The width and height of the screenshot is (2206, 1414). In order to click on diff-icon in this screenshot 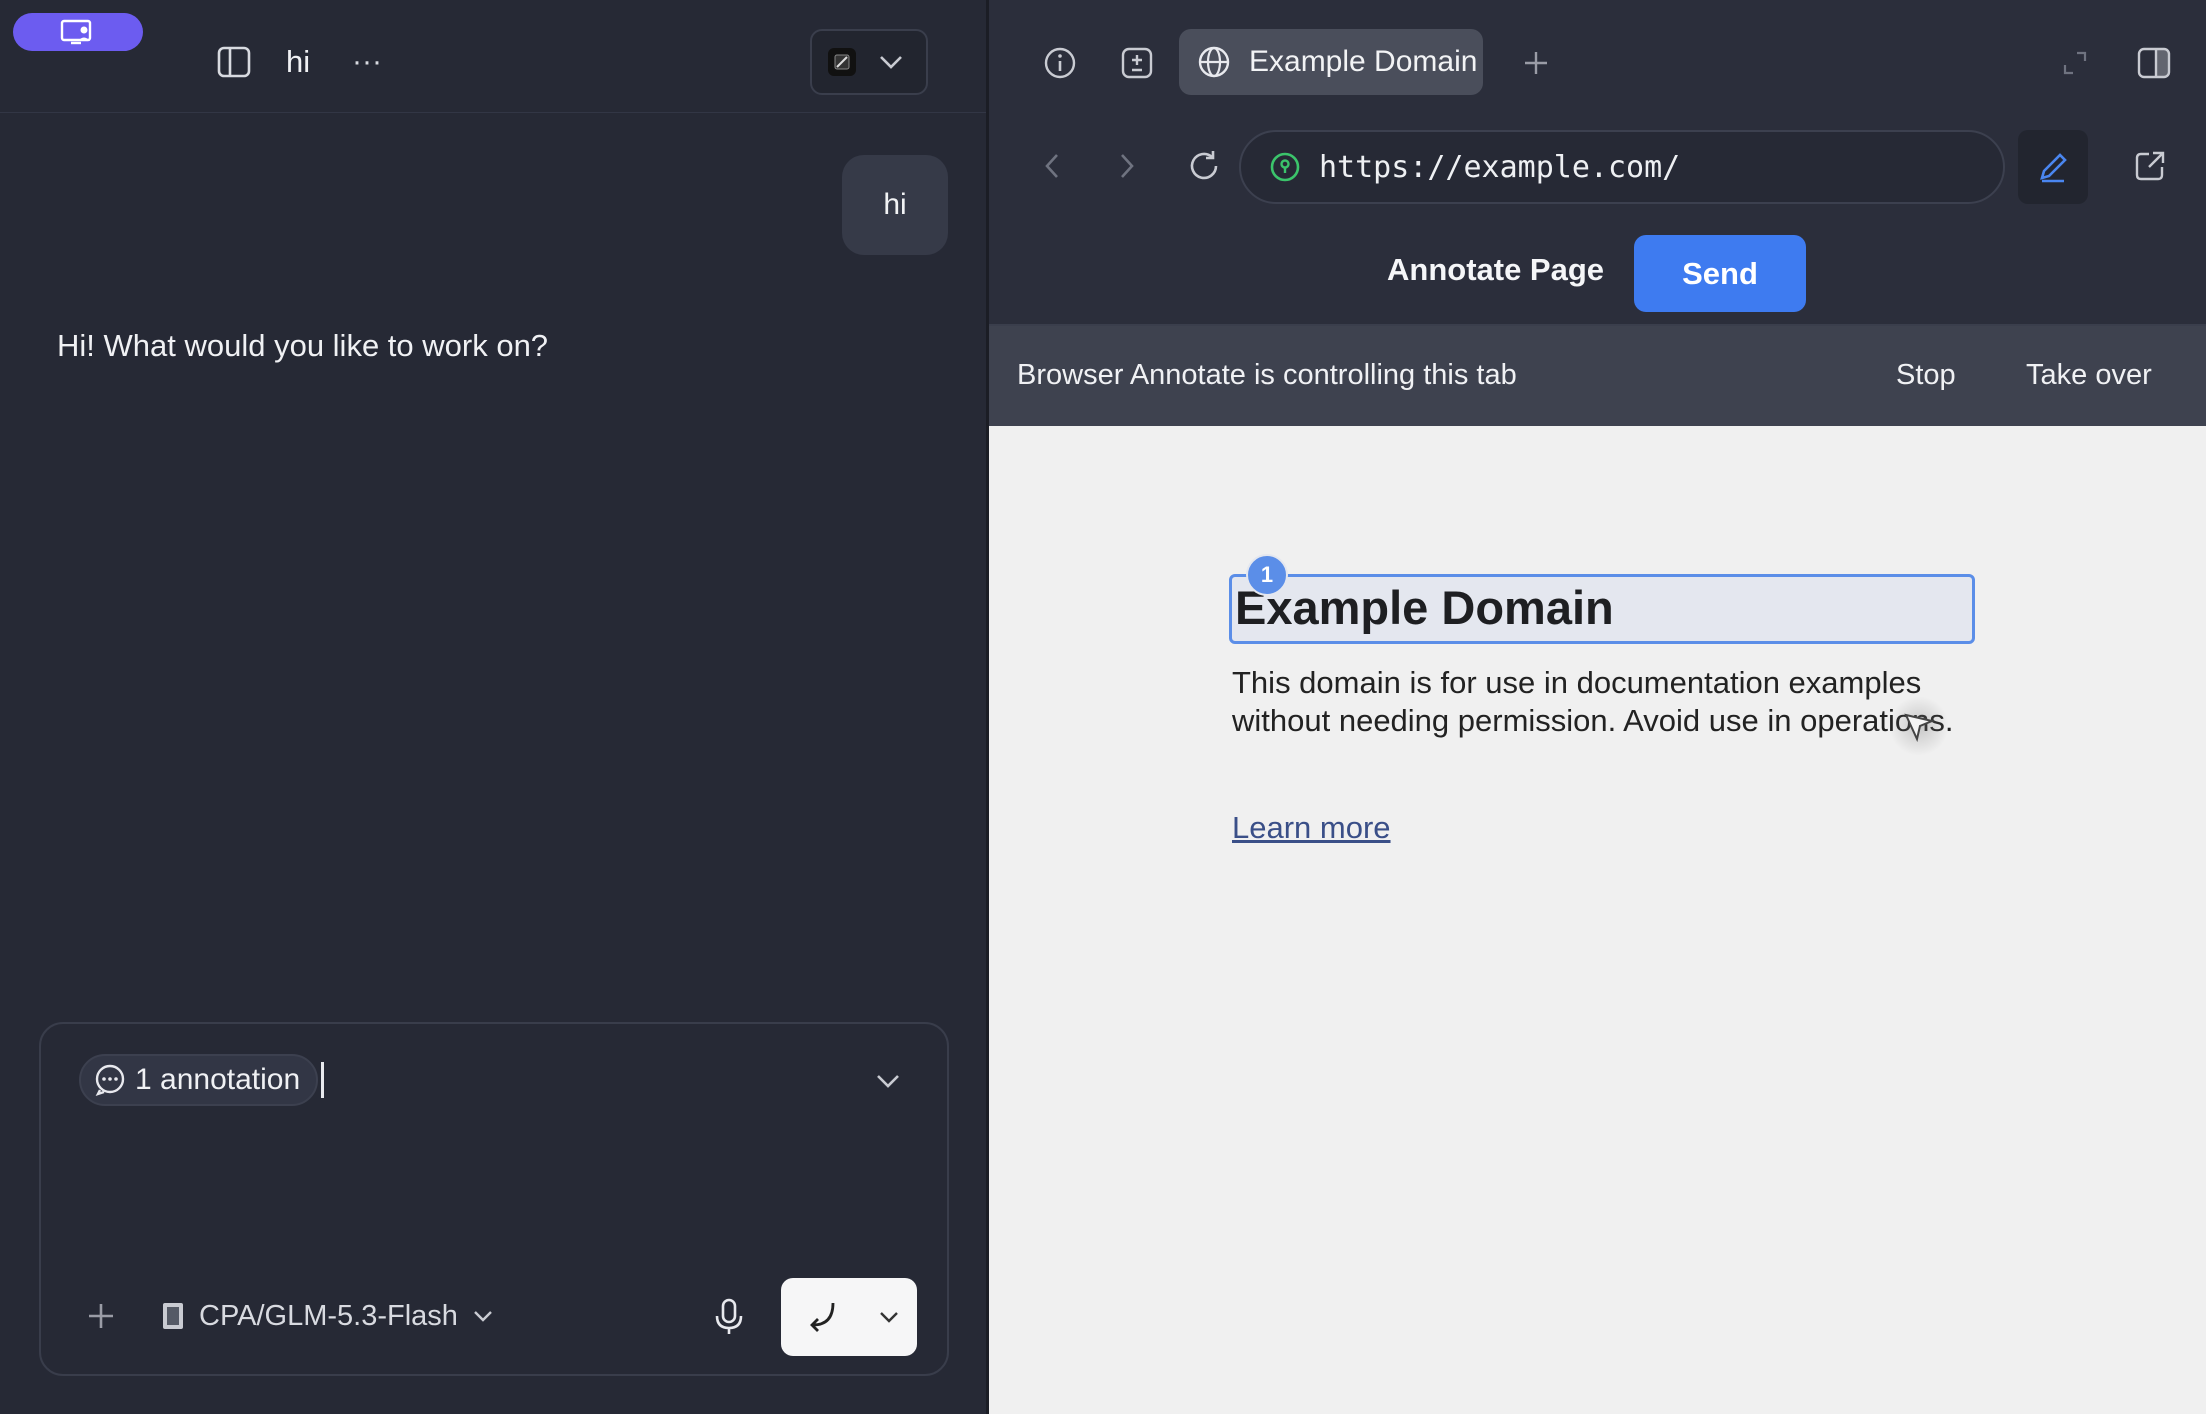, I will do `click(1137, 63)`.